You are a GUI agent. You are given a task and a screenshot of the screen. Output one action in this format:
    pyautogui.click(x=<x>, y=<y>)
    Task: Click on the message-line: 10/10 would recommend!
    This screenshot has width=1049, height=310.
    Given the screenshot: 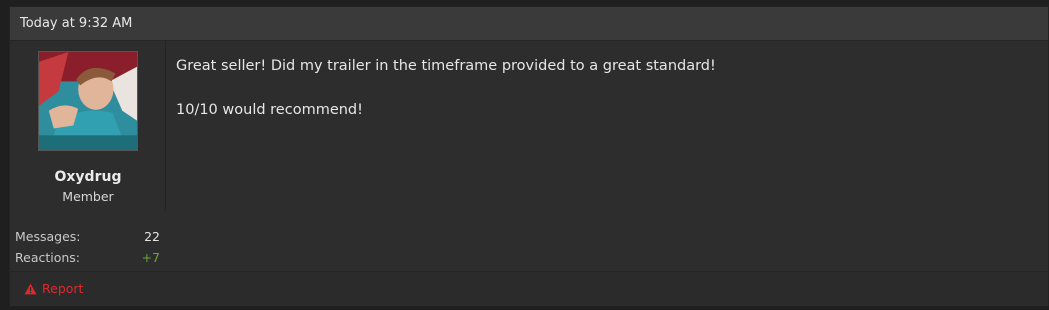 What is the action you would take?
    pyautogui.click(x=269, y=110)
    